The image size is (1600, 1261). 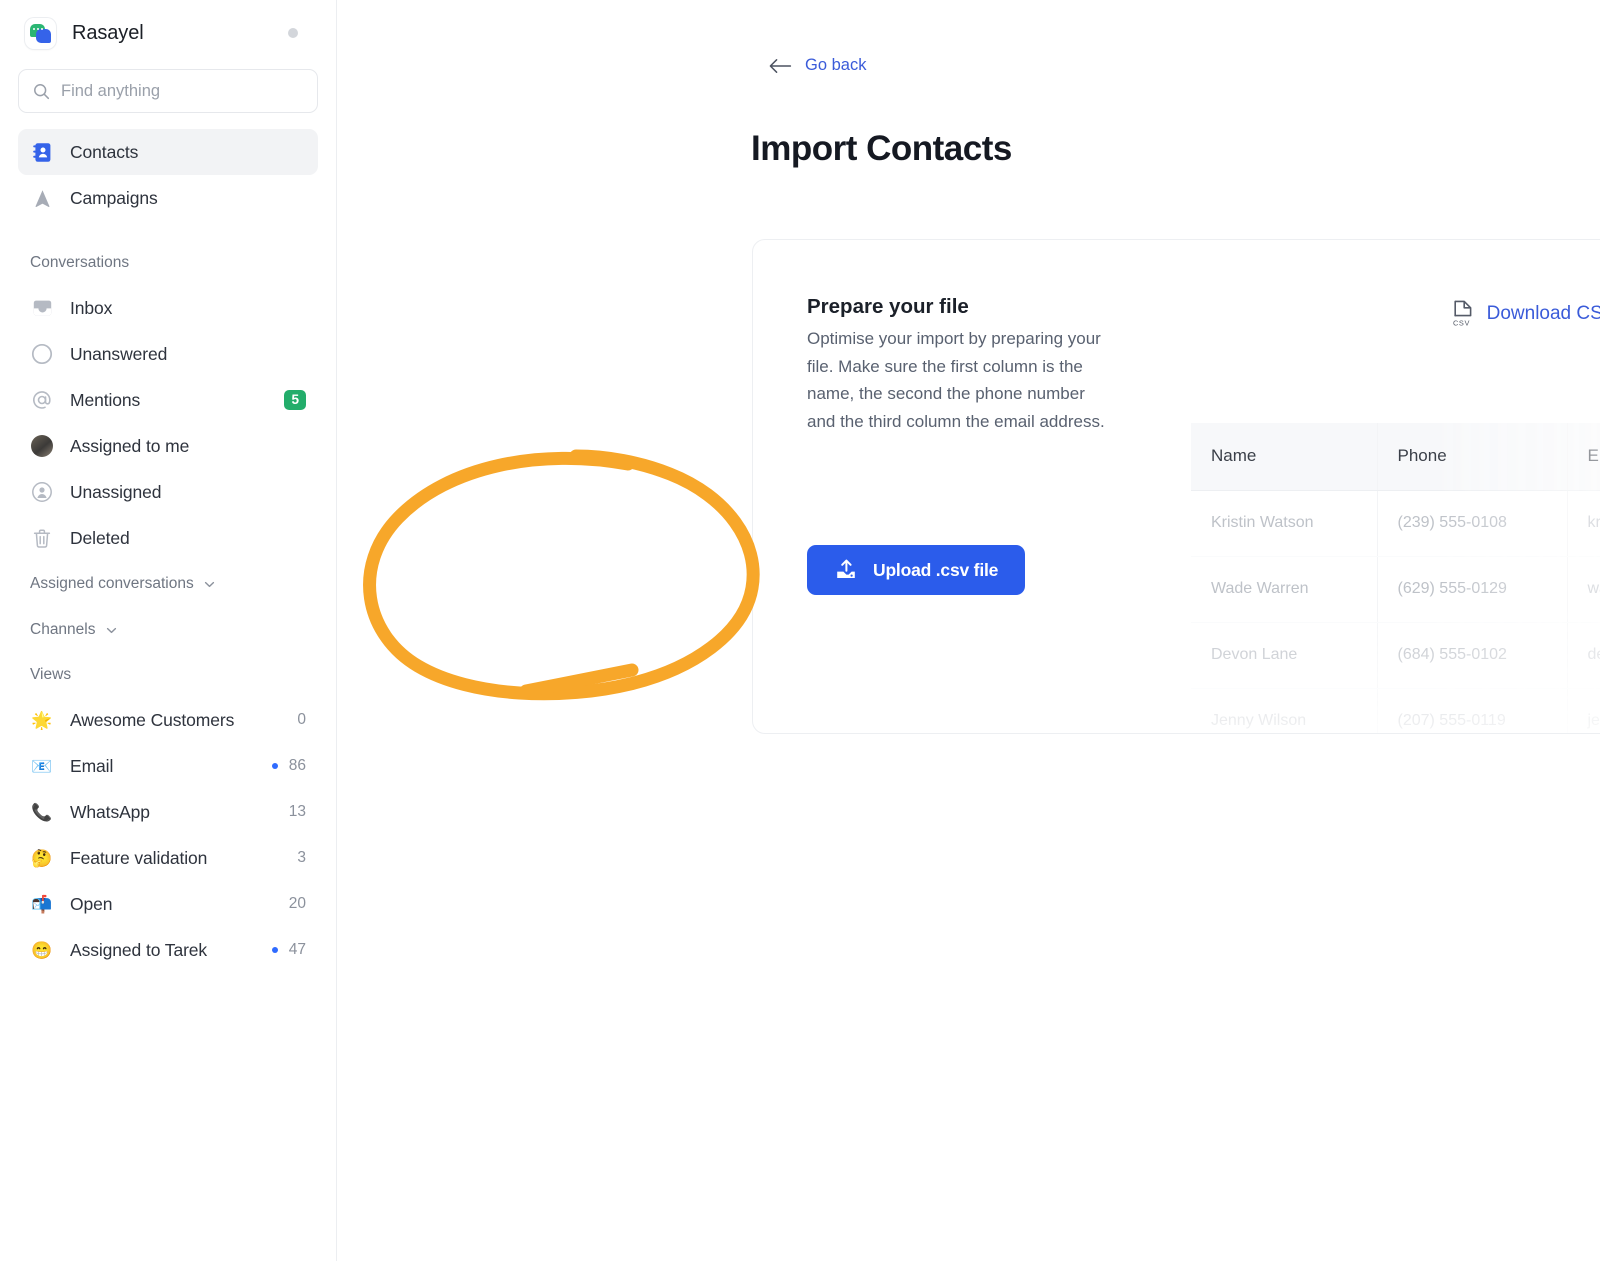 What do you see at coordinates (1284, 710) in the screenshot?
I see `cell-name: Jenny Wilson` at bounding box center [1284, 710].